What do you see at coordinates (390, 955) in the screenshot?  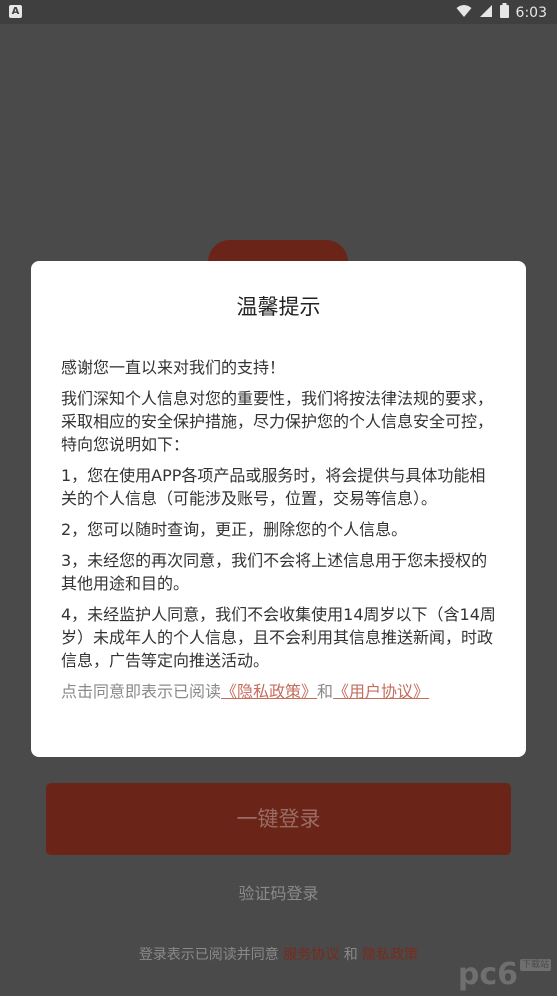 I see `privacy-policy-link: 隐私政策` at bounding box center [390, 955].